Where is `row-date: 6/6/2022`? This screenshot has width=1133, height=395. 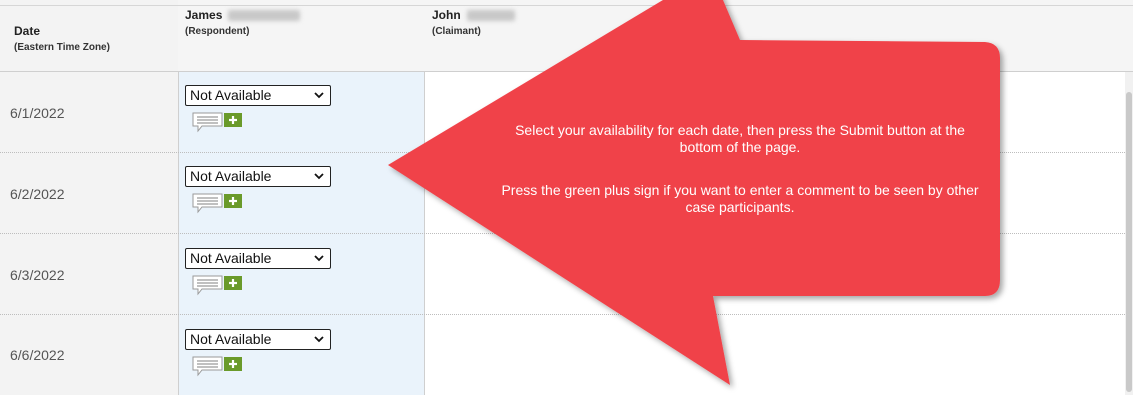
row-date: 6/6/2022 is located at coordinates (37, 355).